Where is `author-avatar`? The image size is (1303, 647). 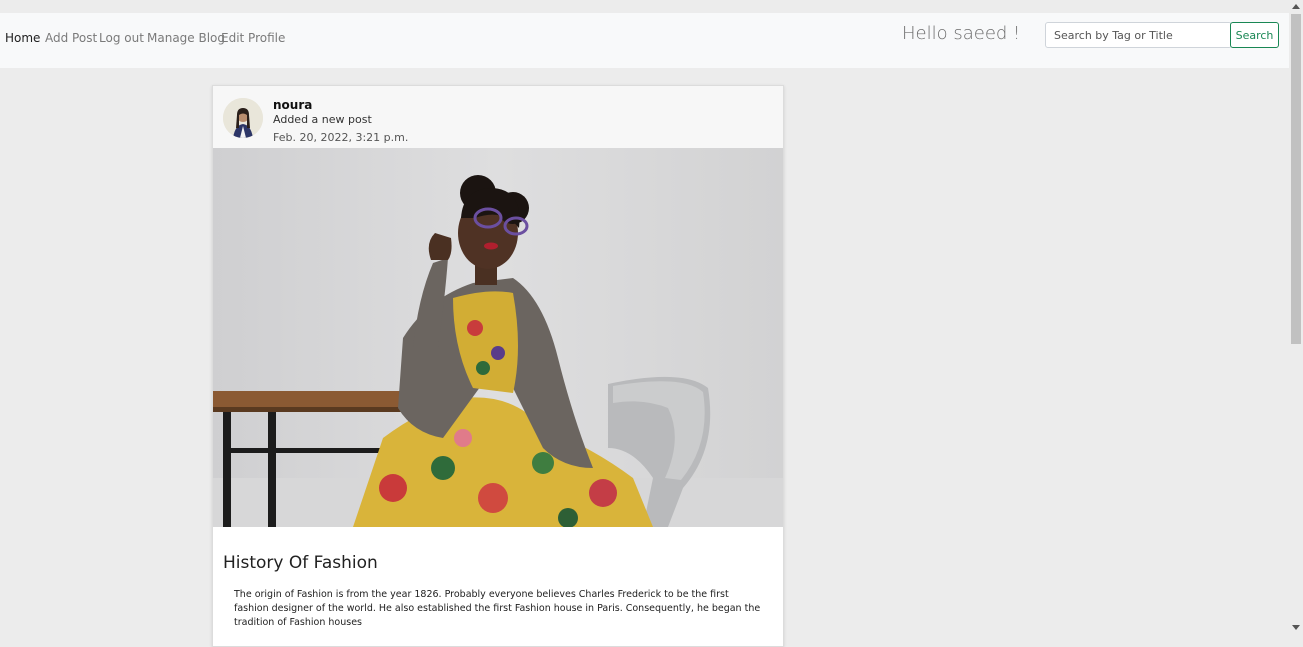
author-avatar is located at coordinates (243, 118).